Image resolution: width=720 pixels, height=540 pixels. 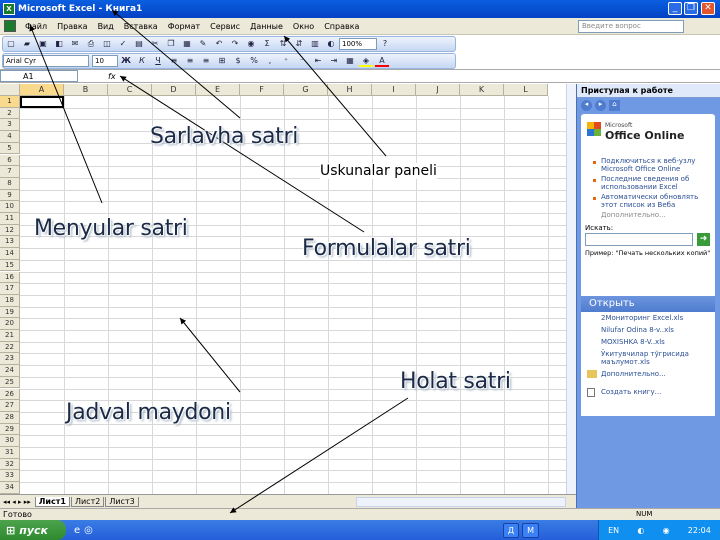 I want to click on arrow-formula, so click(x=242, y=154).